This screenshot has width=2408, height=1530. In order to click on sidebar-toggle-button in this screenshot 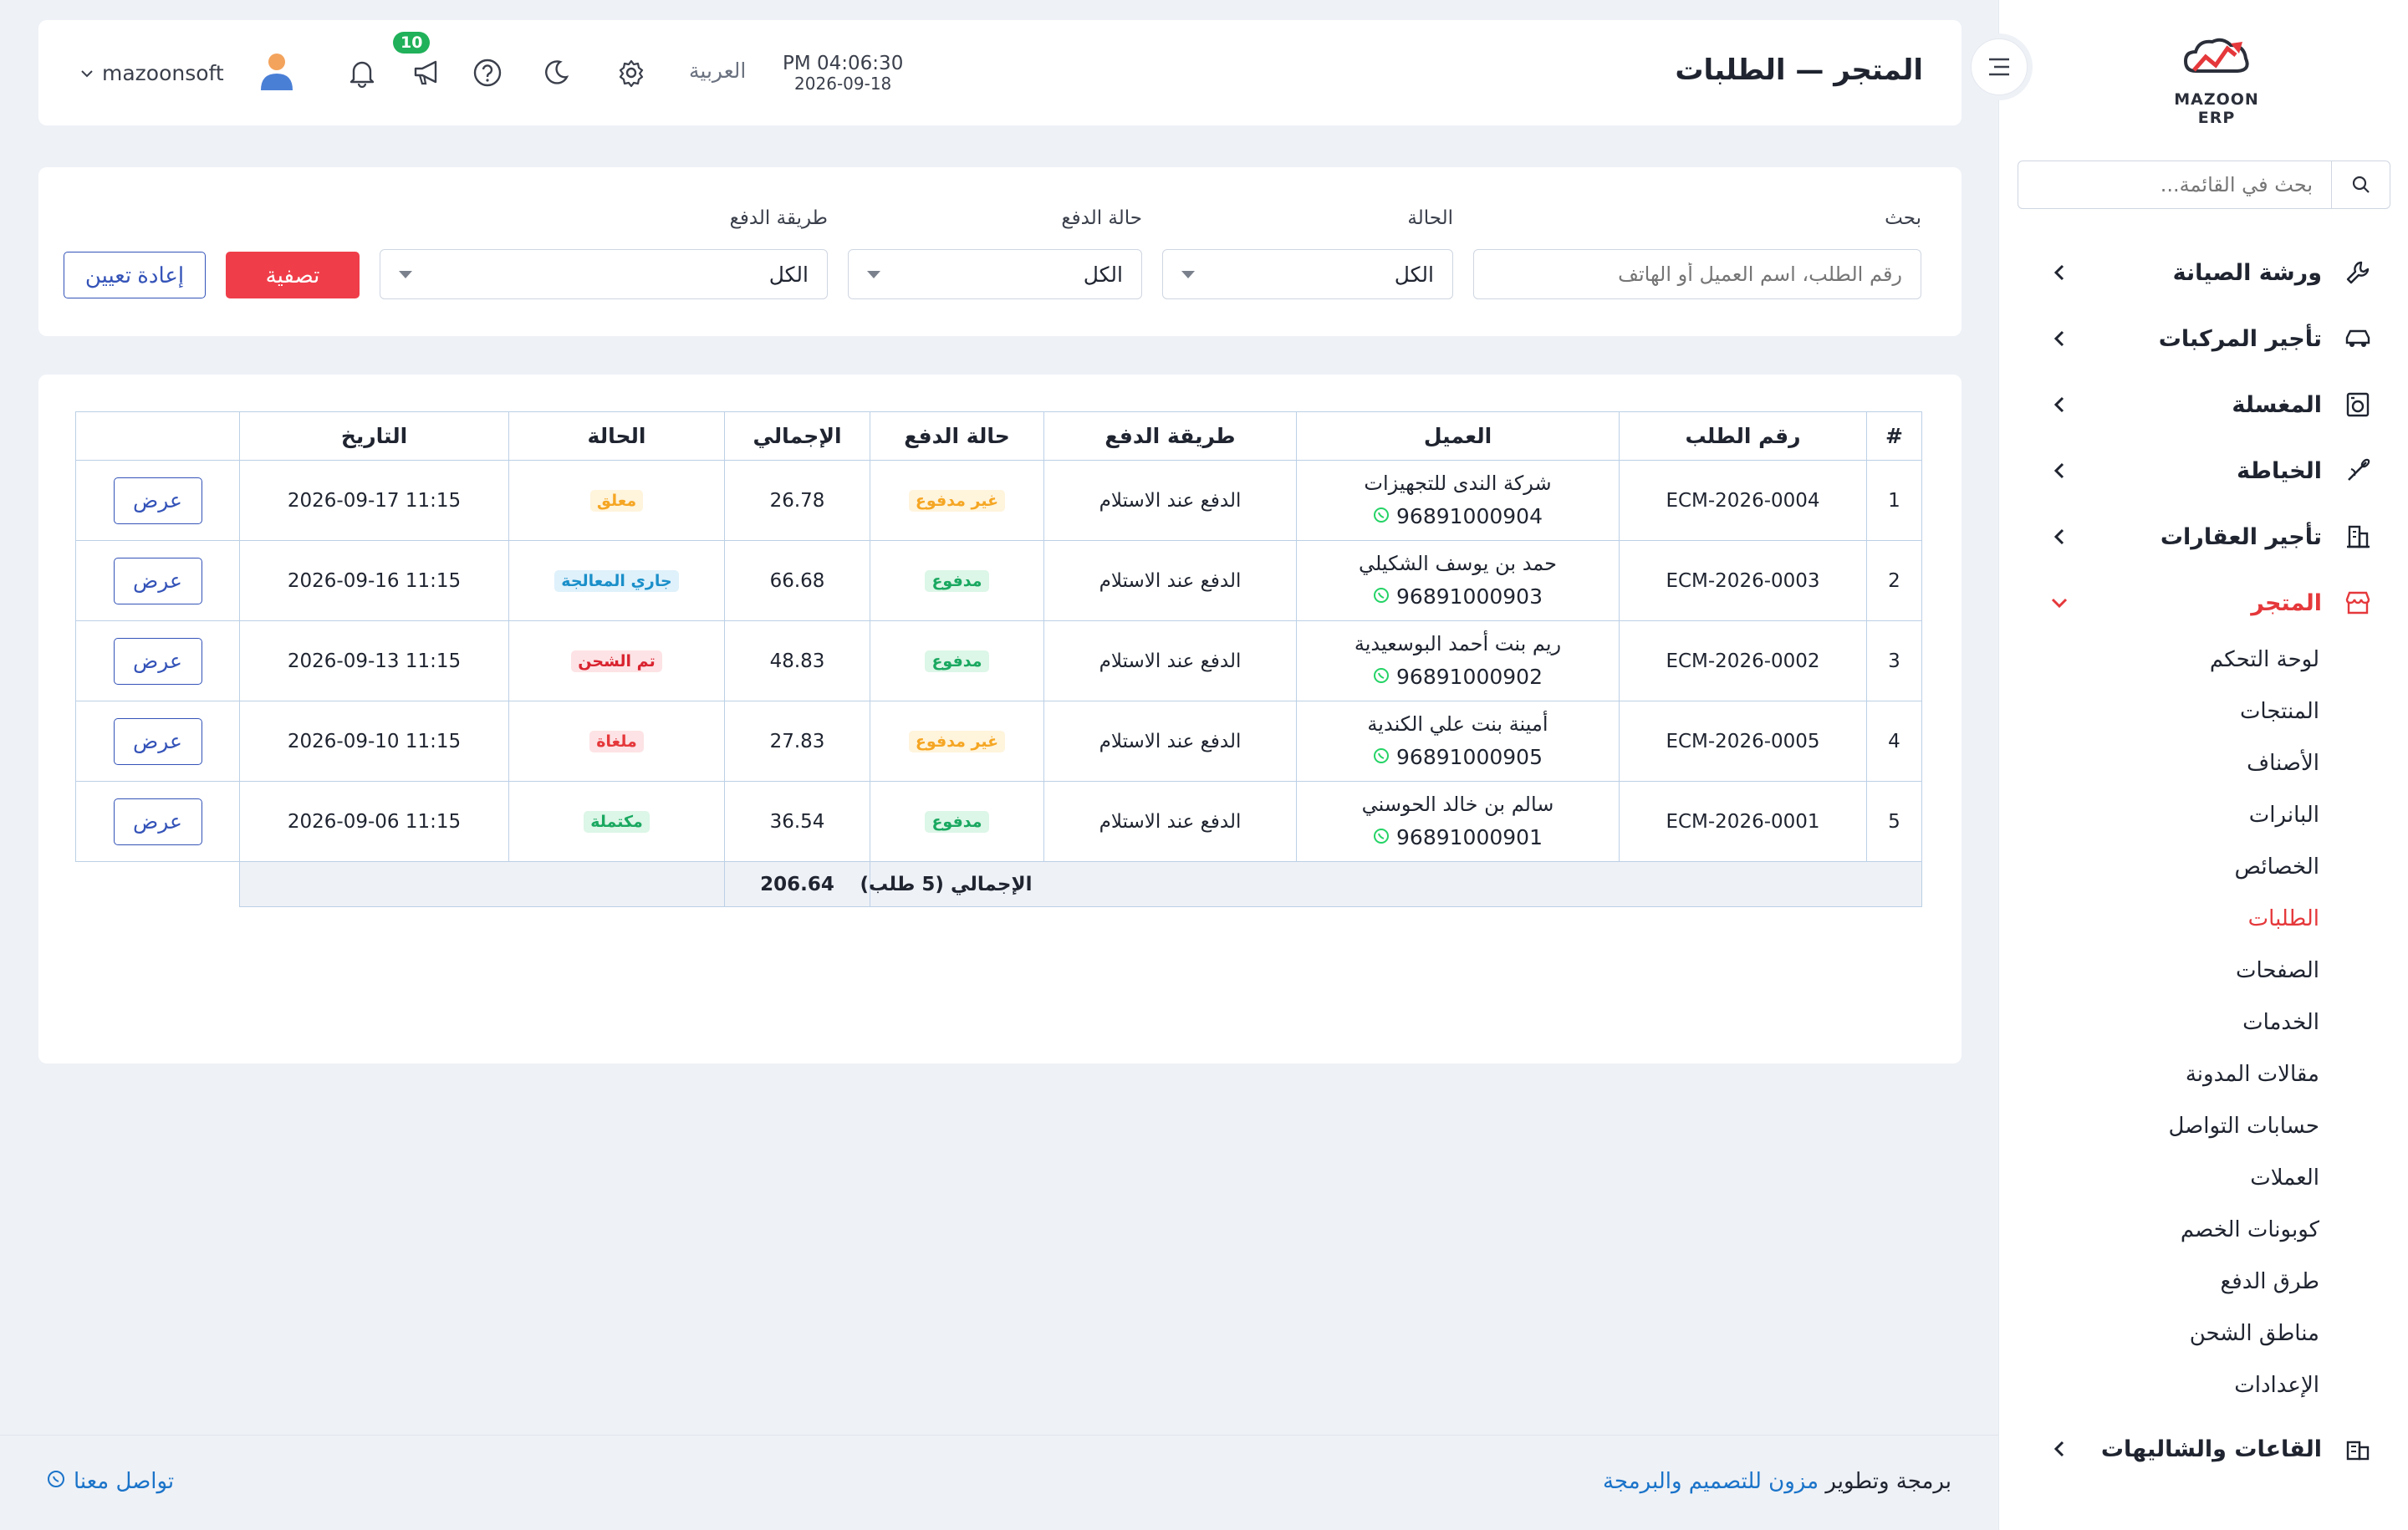, I will do `click(2000, 66)`.